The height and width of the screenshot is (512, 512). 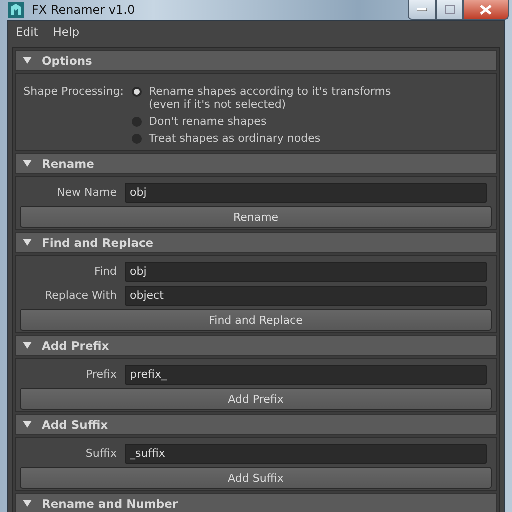 What do you see at coordinates (306, 454) in the screenshot?
I see `text-field: _suffix` at bounding box center [306, 454].